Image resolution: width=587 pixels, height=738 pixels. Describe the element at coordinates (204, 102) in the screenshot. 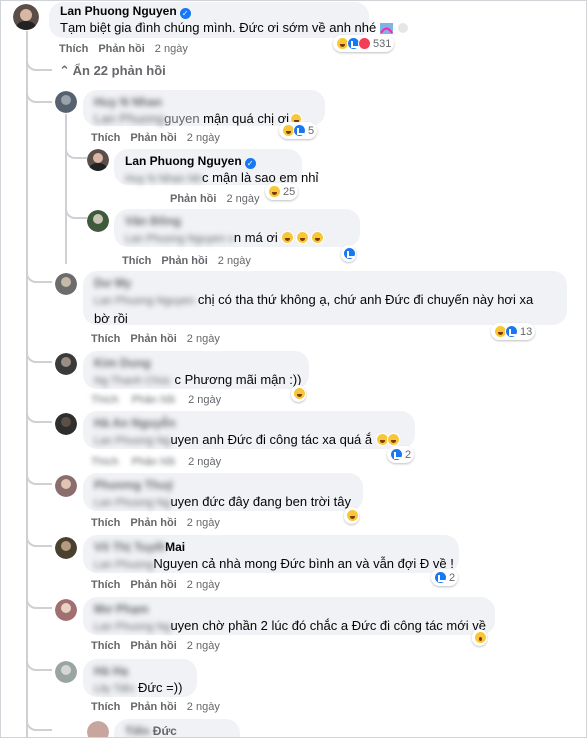

I see `reply-author: Huy N Nhan` at that location.